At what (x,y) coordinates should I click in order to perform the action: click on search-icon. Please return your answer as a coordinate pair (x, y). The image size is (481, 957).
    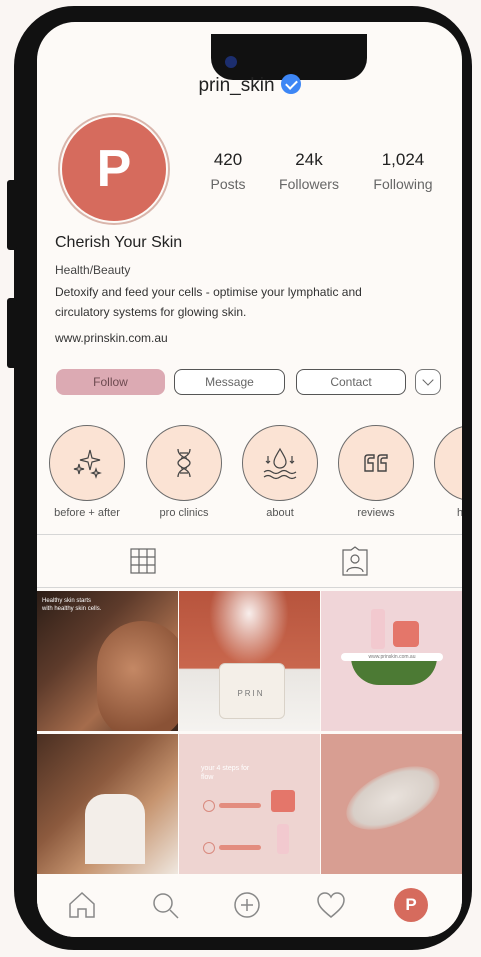
    Looking at the image, I should click on (166, 906).